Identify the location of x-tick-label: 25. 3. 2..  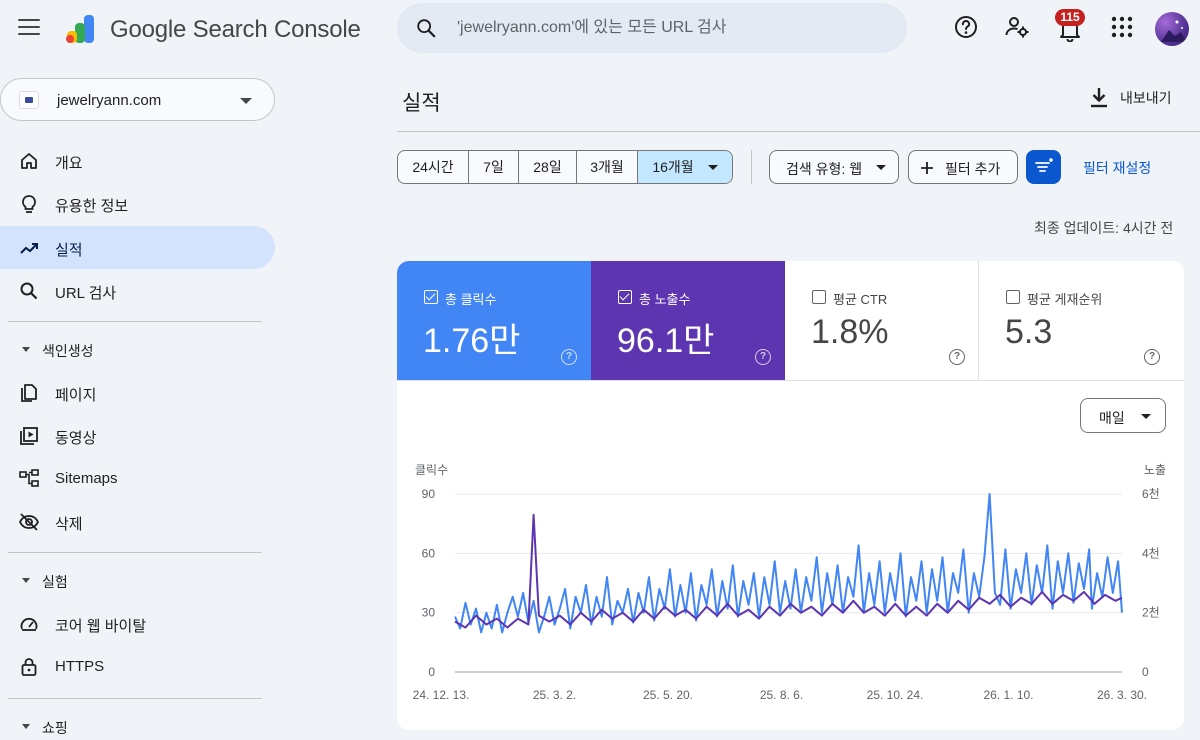
(554, 695).